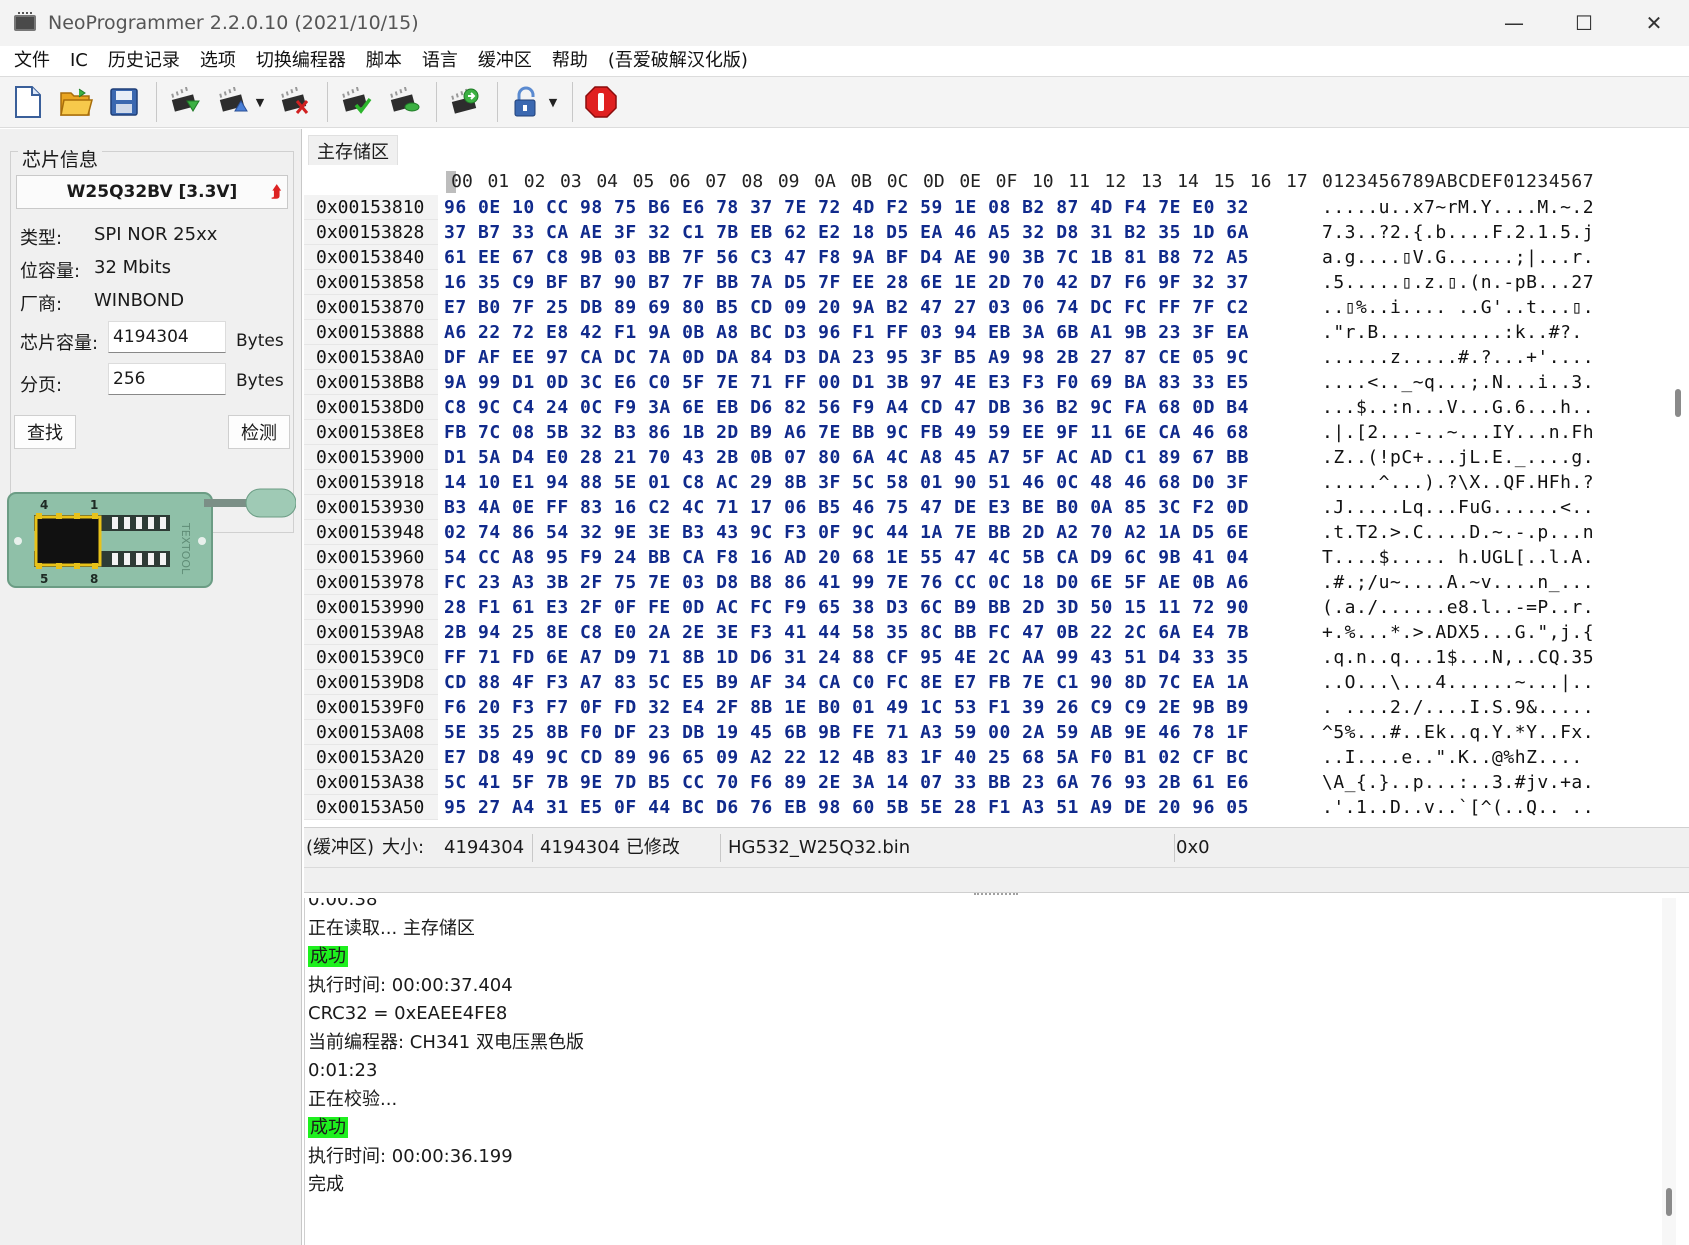  What do you see at coordinates (440, 61) in the screenshot?
I see `menu-language: 语言` at bounding box center [440, 61].